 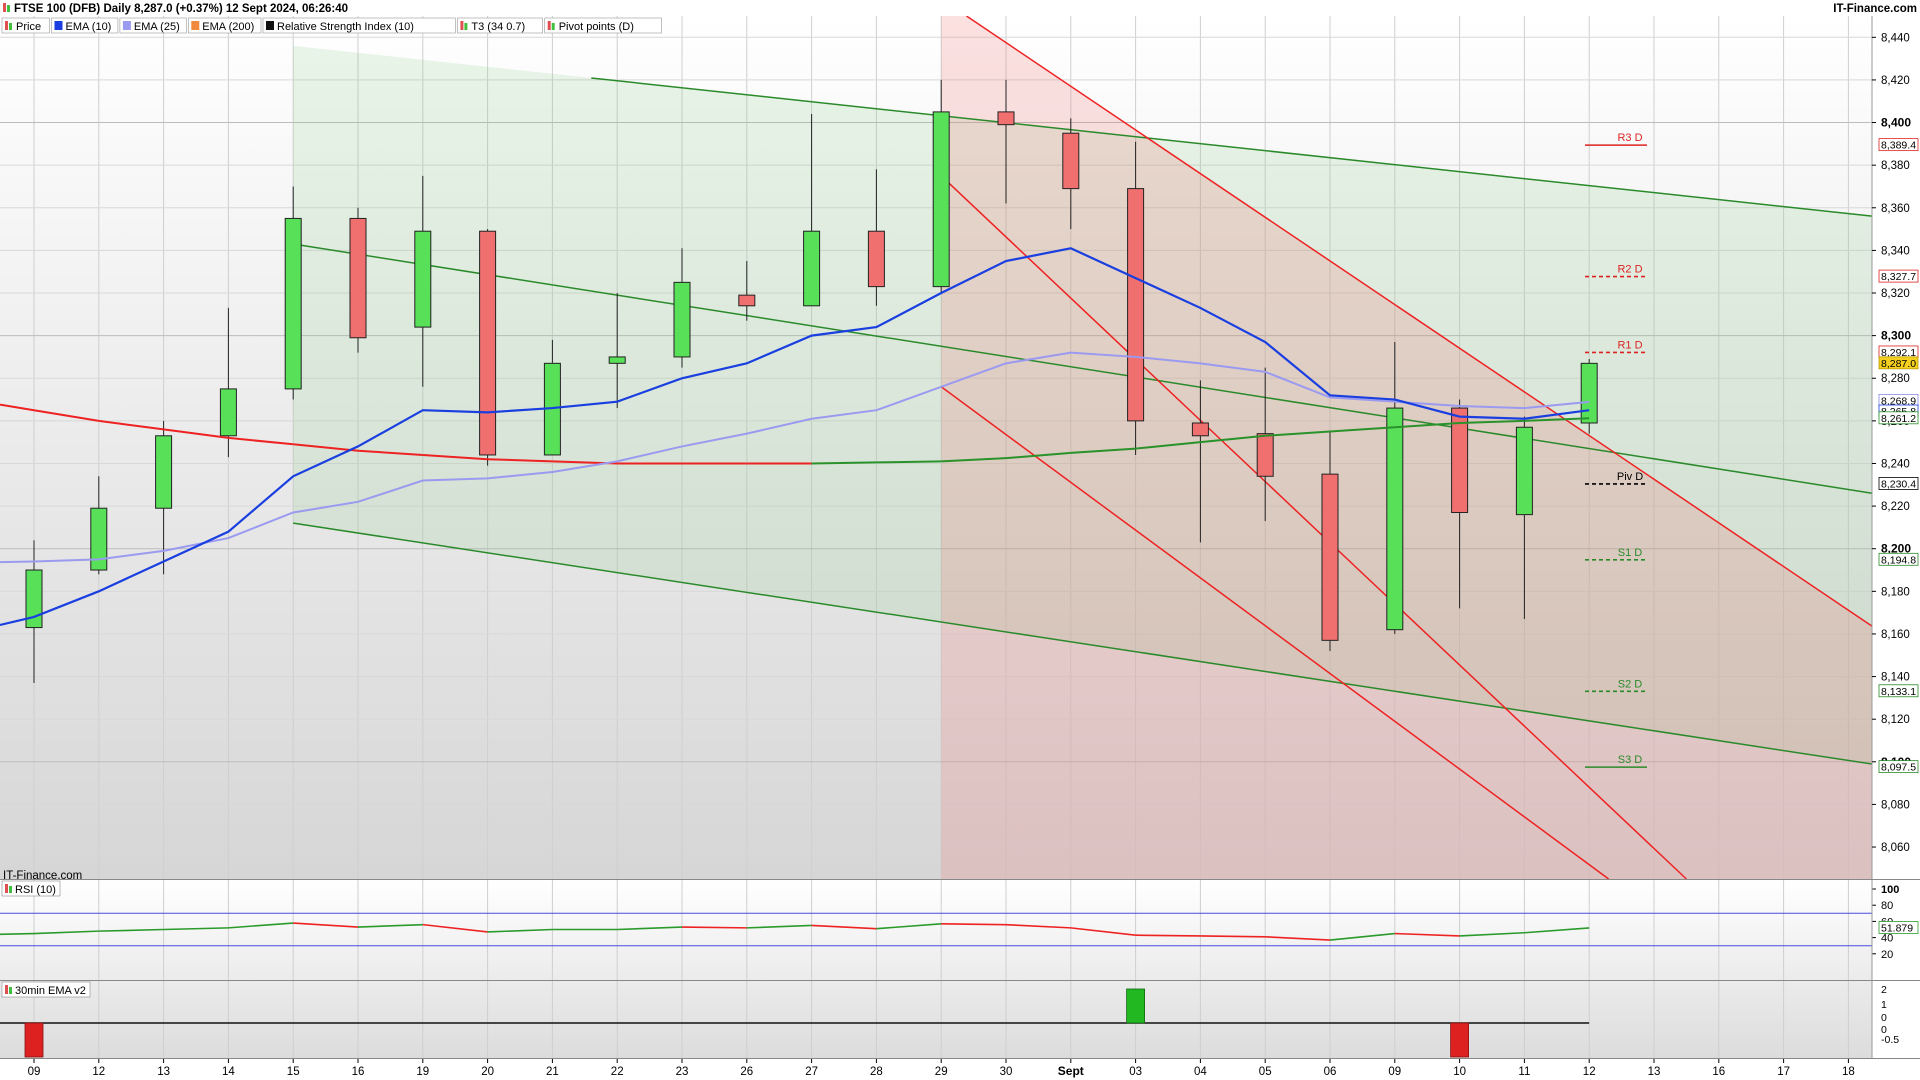 What do you see at coordinates (35, 890) in the screenshot?
I see `rsi-pane-label: RSI (10)` at bounding box center [35, 890].